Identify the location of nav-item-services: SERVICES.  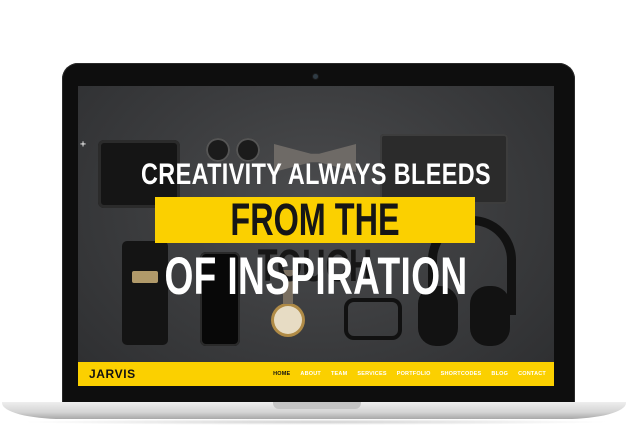
(371, 374).